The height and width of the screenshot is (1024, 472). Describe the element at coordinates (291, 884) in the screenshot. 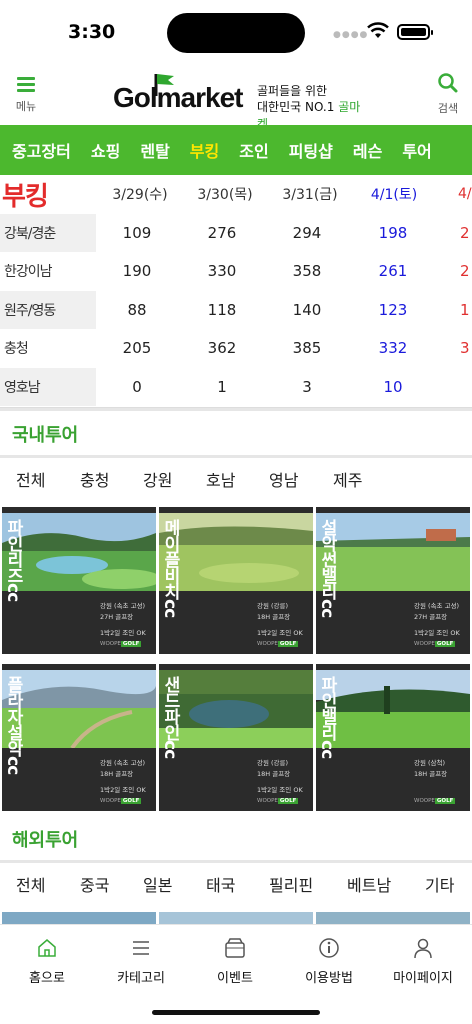

I see `tab-philippines: 필리핀` at that location.